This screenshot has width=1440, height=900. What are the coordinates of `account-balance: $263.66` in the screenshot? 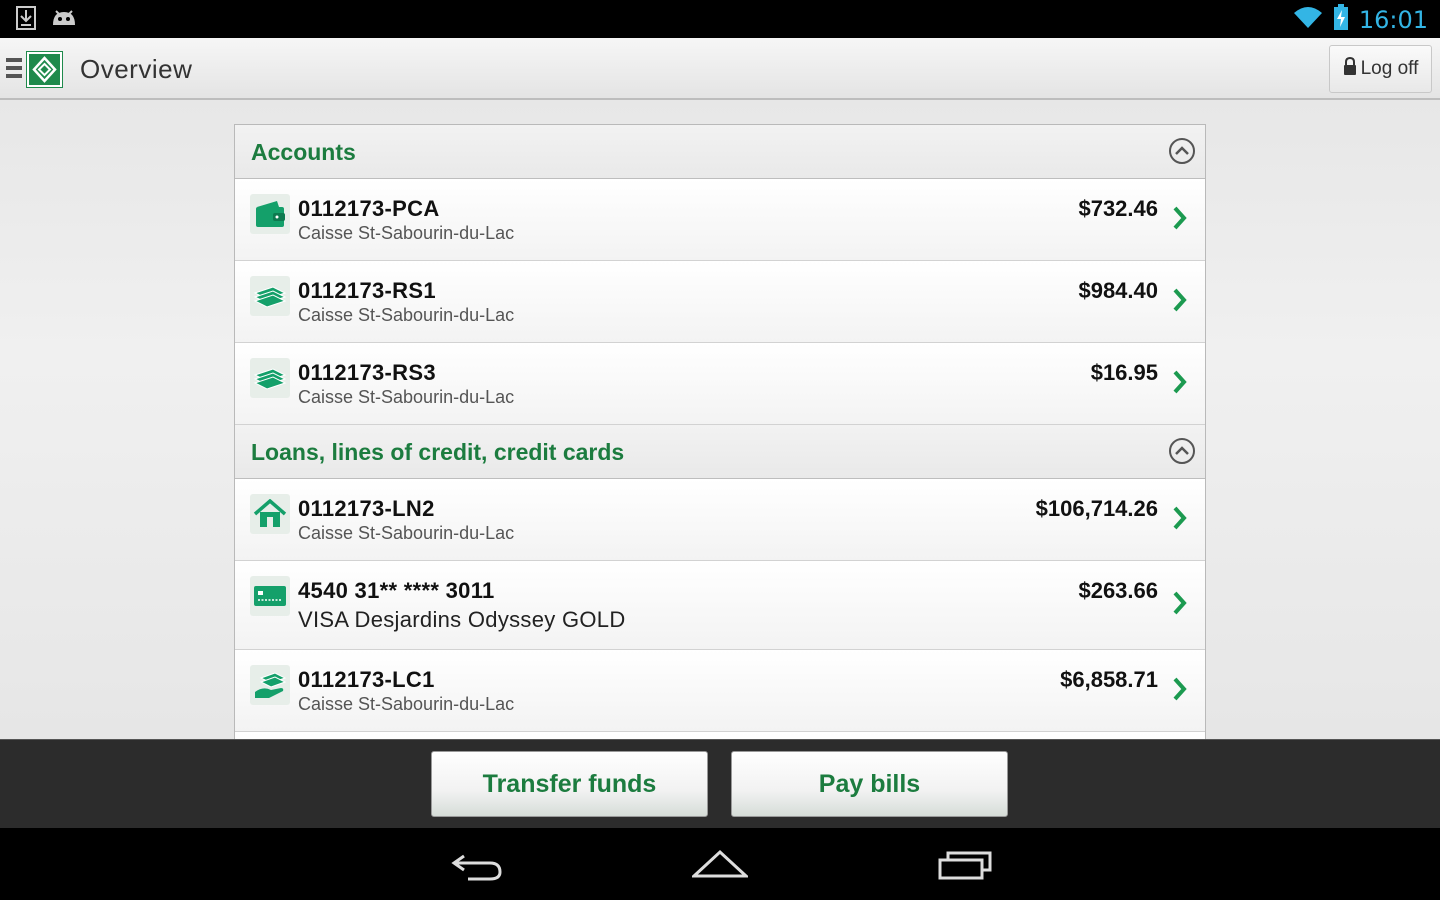 It's located at (1118, 590).